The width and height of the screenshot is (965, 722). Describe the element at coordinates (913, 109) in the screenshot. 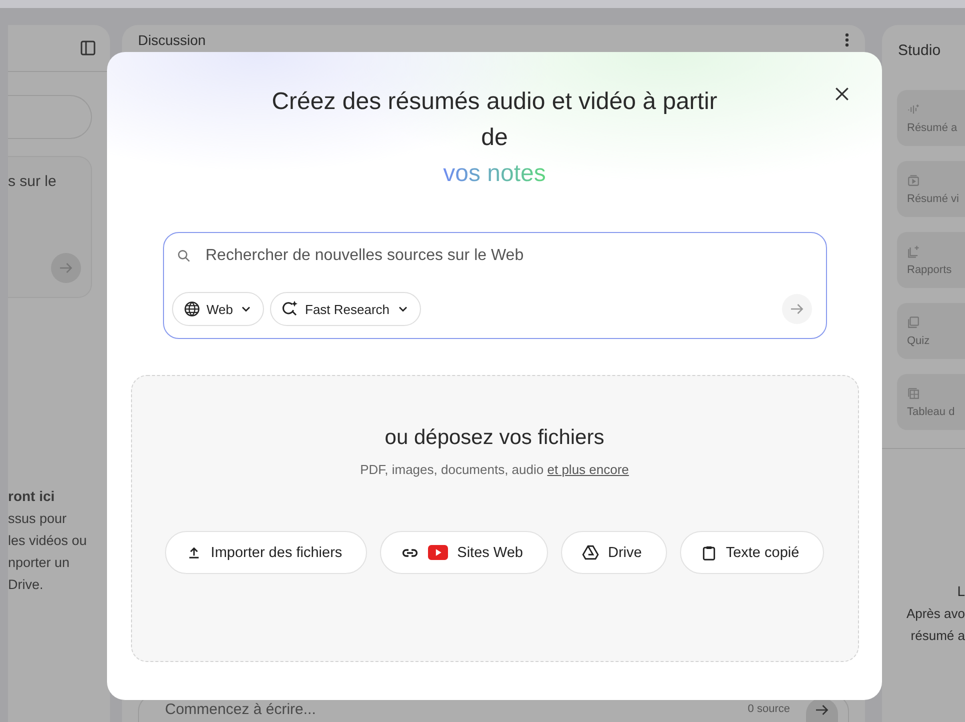

I see `audio-wave-icon` at that location.